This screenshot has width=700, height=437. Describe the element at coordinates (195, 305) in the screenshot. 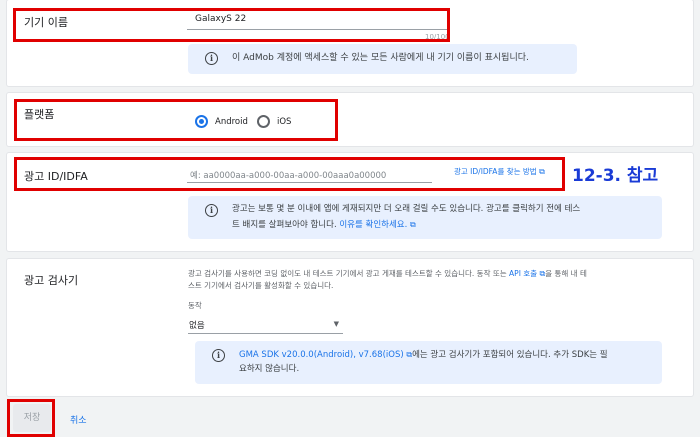

I see `behavior-label: 동작` at that location.